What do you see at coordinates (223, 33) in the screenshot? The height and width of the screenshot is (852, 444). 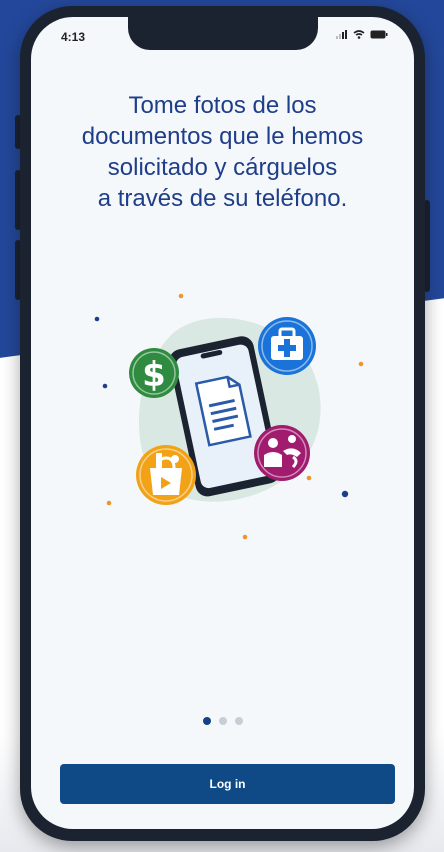 I see `phone-notch` at bounding box center [223, 33].